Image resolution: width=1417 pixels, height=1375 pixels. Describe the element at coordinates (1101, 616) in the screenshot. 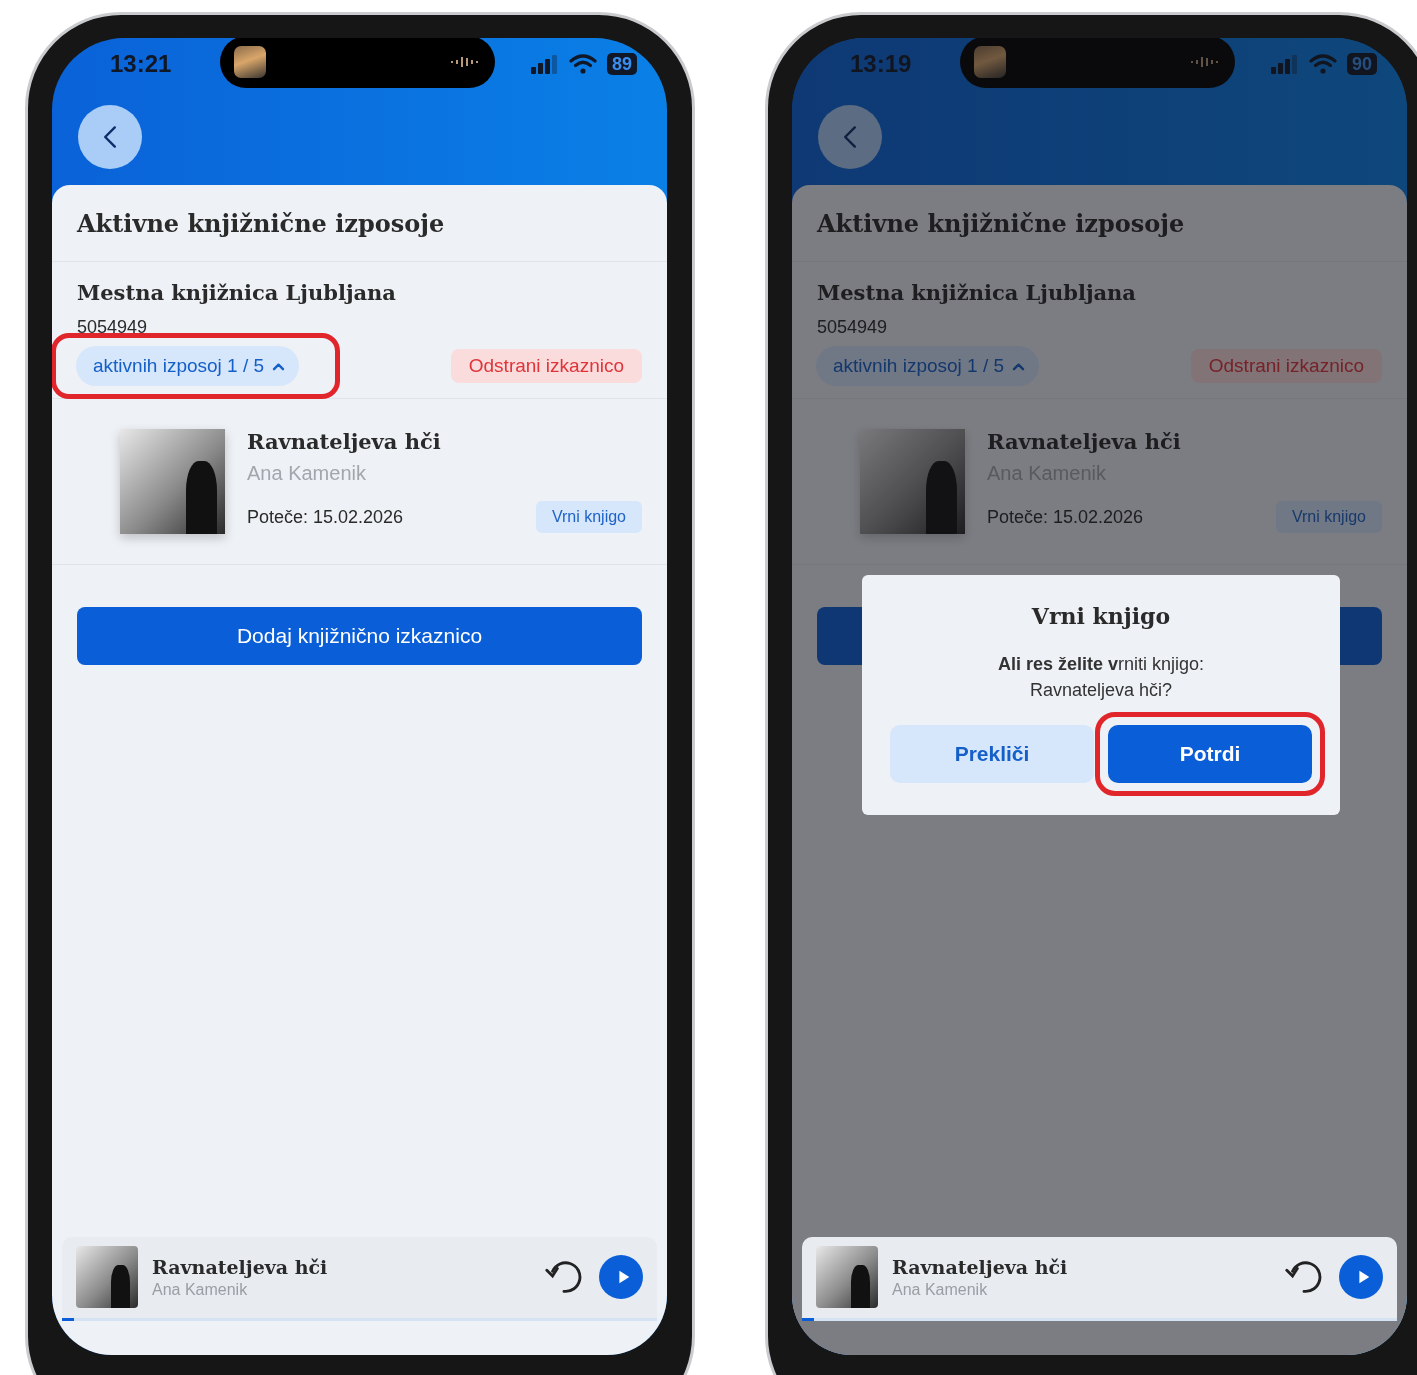

I see `dialog-title: Vrni knjigo` at that location.